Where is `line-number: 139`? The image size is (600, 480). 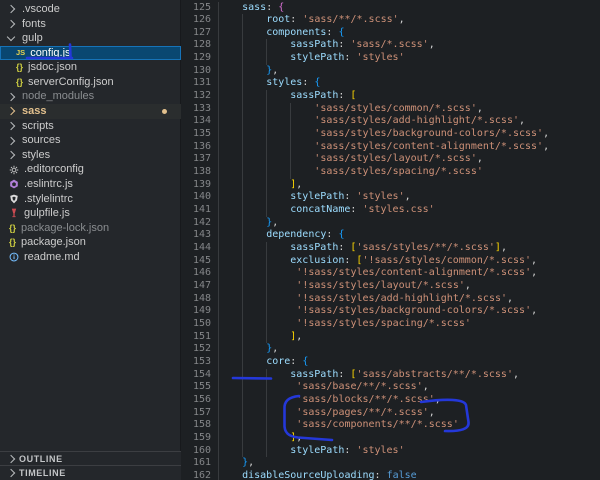 line-number: 139 is located at coordinates (201, 184).